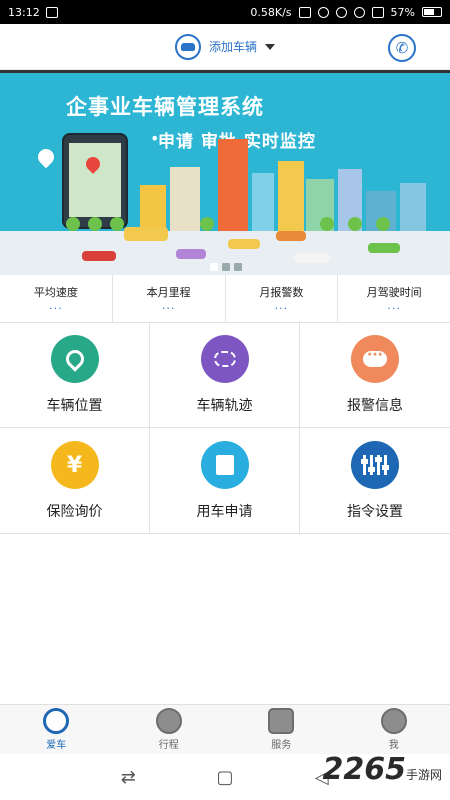  Describe the element at coordinates (341, 12) in the screenshot. I see `mute-icon` at that location.